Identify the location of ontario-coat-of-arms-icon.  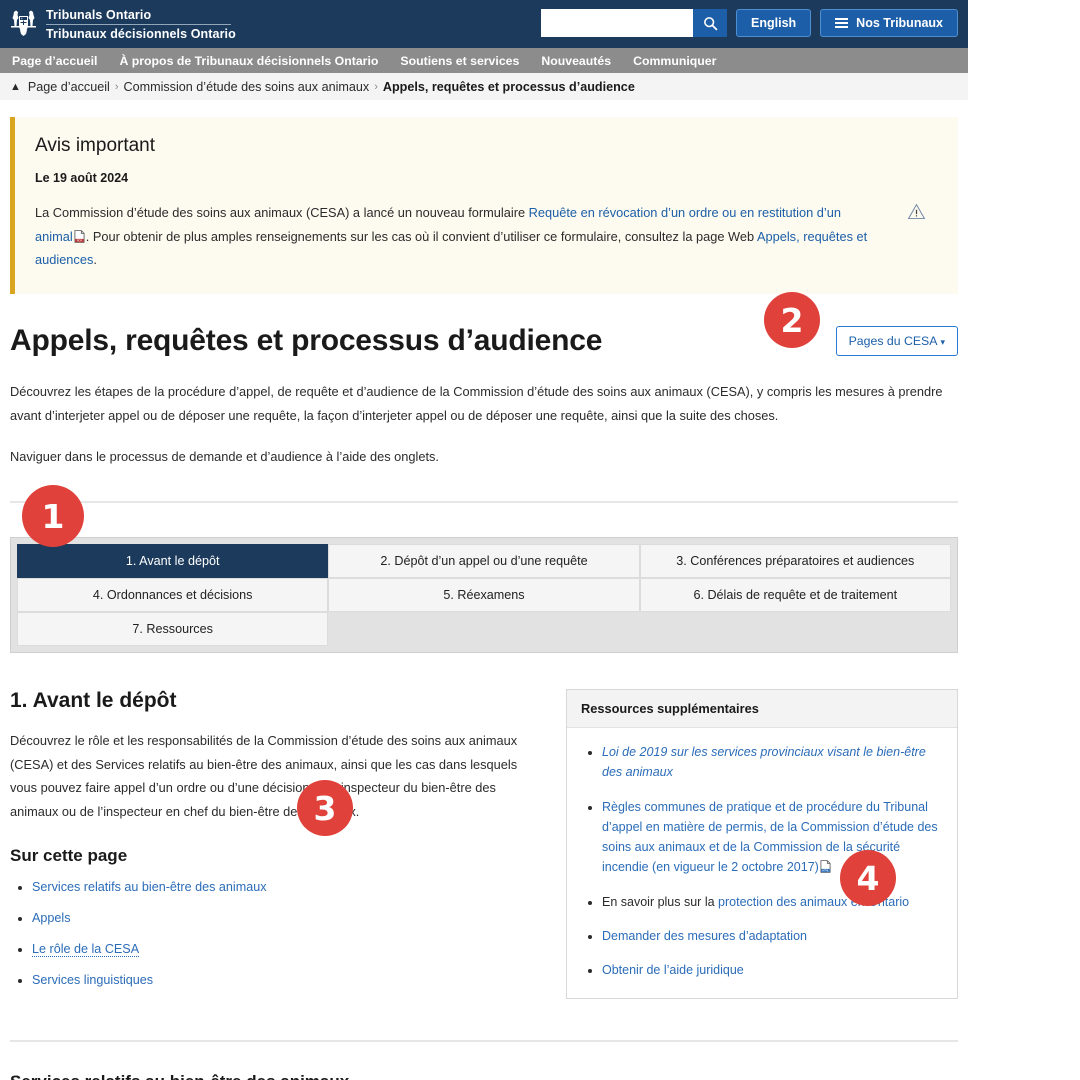
(23, 23).